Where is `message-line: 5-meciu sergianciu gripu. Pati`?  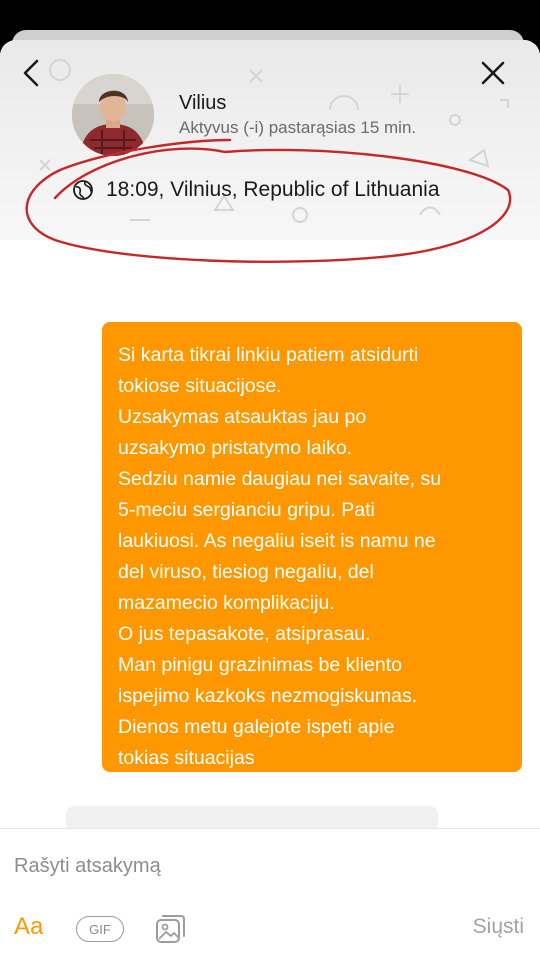 message-line: 5-meciu sergianciu gripu. Pati is located at coordinates (246, 510).